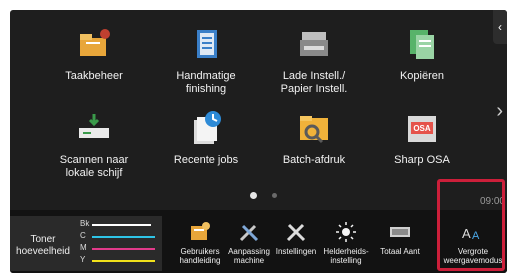  What do you see at coordinates (314, 82) in the screenshot?
I see `app-label: Lade Instell./ Papier Instell.` at bounding box center [314, 82].